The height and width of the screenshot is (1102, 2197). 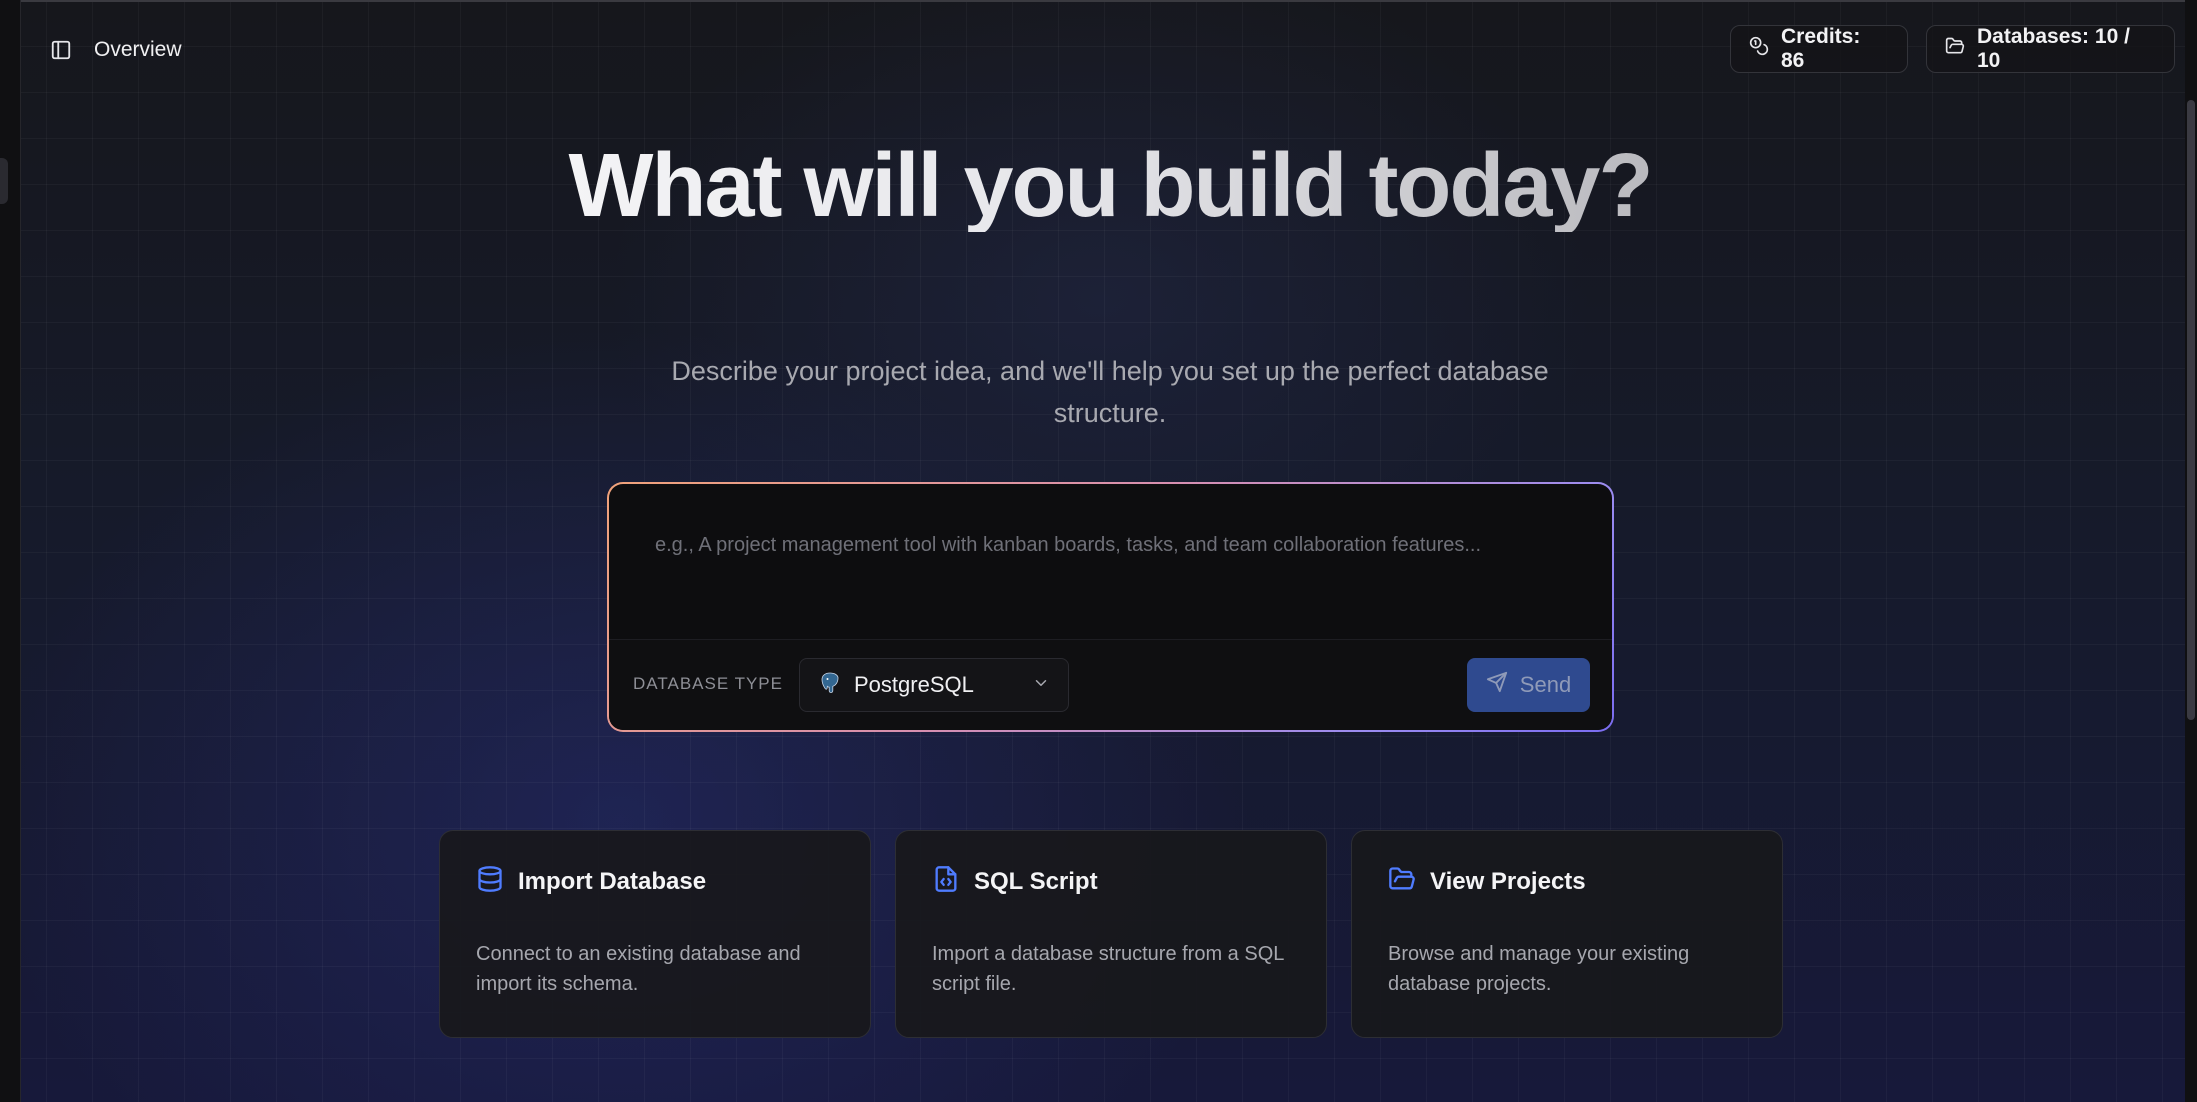 I want to click on card-title: View Projects, so click(x=1508, y=881).